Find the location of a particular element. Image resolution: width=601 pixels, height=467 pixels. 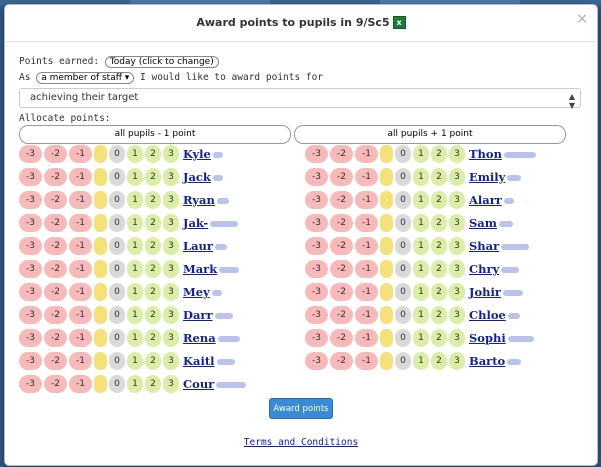

all-pupils-plus-button: all pupils + 1 point is located at coordinates (430, 134).